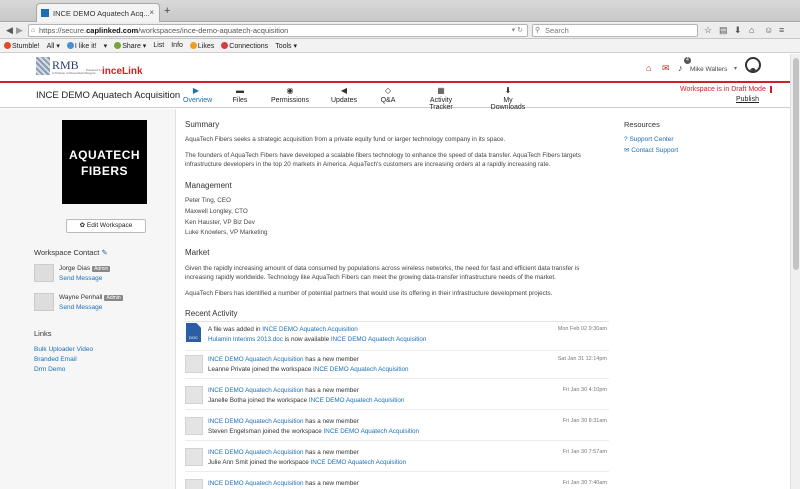 The width and height of the screenshot is (800, 489). What do you see at coordinates (517, 30) in the screenshot?
I see `reload-icon: ▾ ↻` at bounding box center [517, 30].